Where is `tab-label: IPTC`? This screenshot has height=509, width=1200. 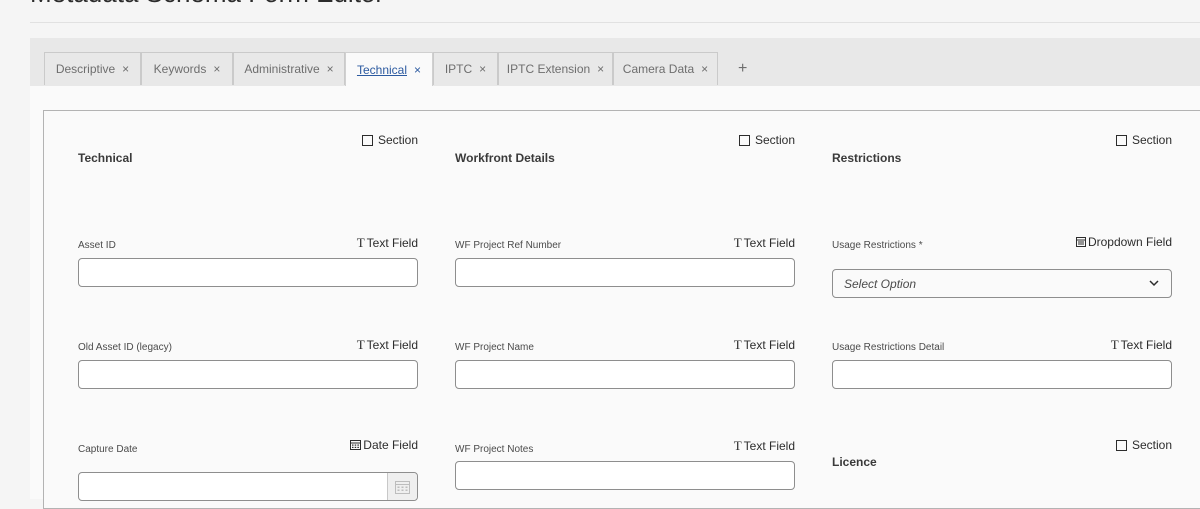
tab-label: IPTC is located at coordinates (458, 69).